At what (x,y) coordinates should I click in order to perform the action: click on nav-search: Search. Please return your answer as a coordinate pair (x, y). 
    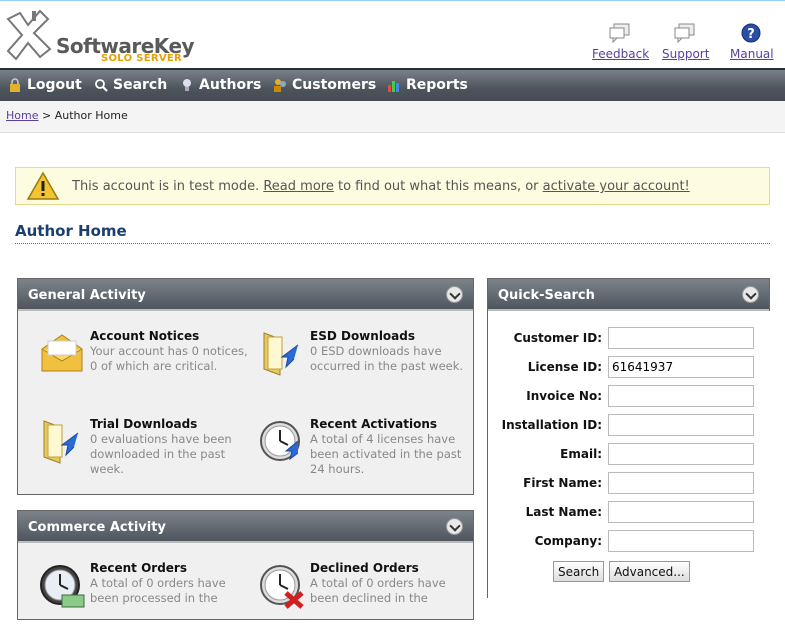
    Looking at the image, I should click on (130, 85).